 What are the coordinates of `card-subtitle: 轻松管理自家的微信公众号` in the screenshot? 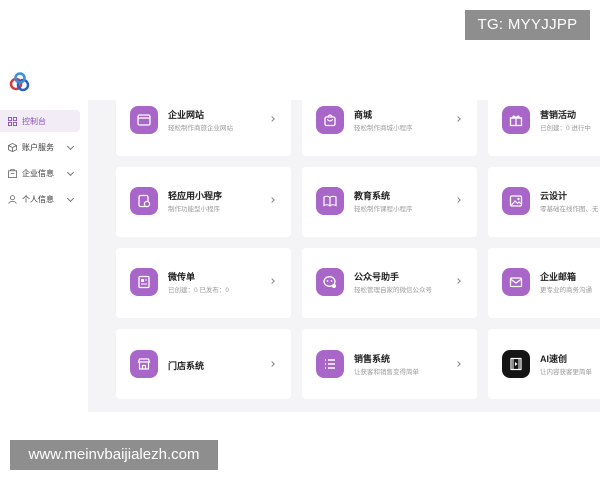 It's located at (393, 290).